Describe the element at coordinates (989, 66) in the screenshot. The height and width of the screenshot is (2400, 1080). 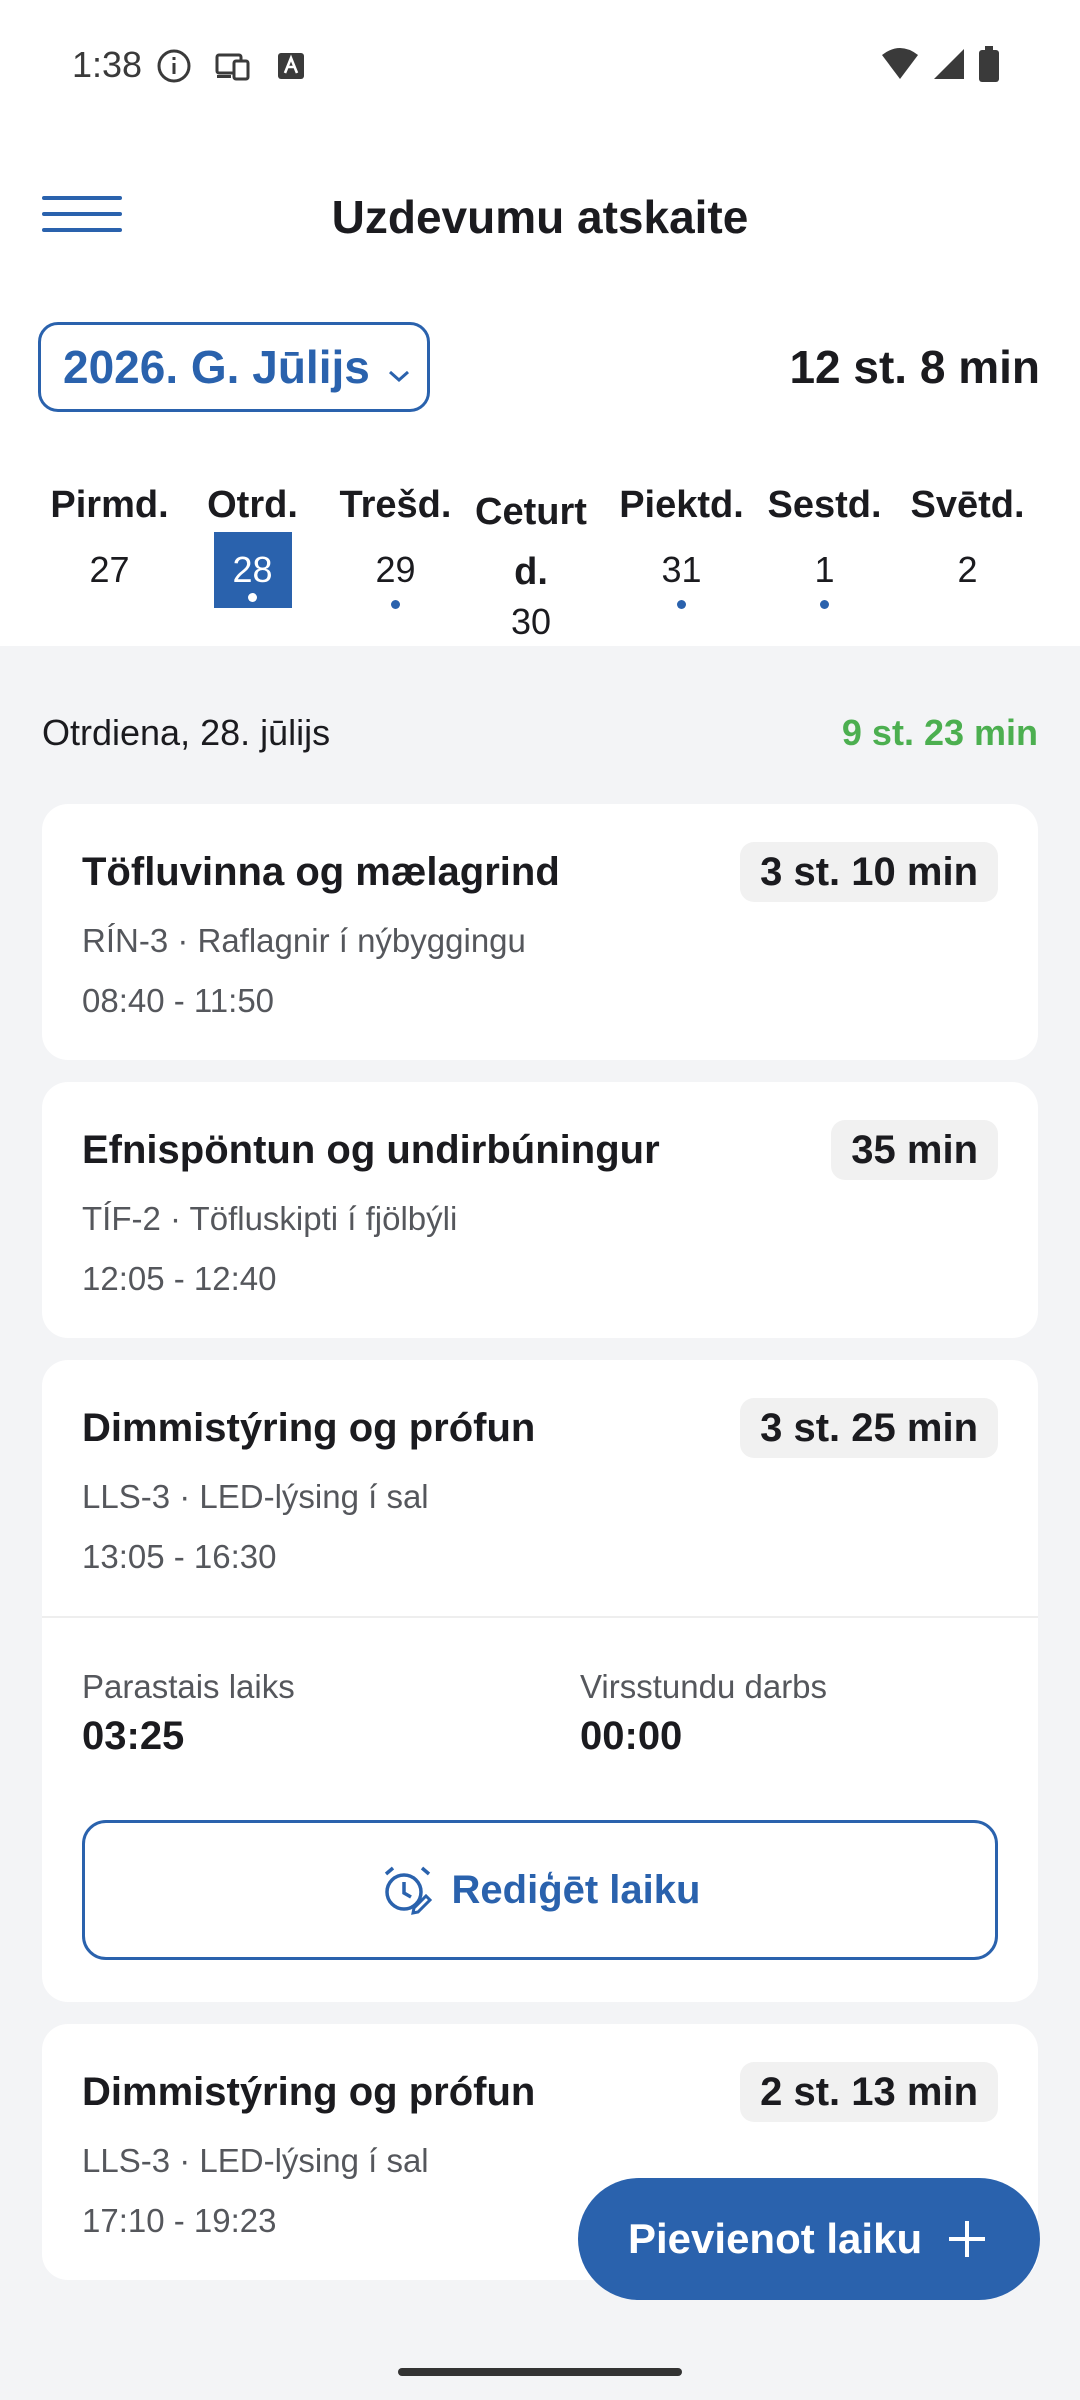
I see `battery-icon` at that location.